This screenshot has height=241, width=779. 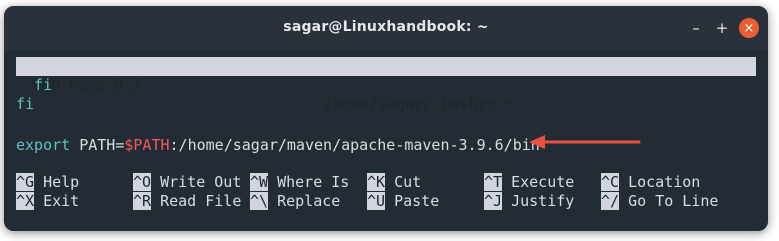 I want to click on code-line-fi-indented: fi, so click(x=34, y=85).